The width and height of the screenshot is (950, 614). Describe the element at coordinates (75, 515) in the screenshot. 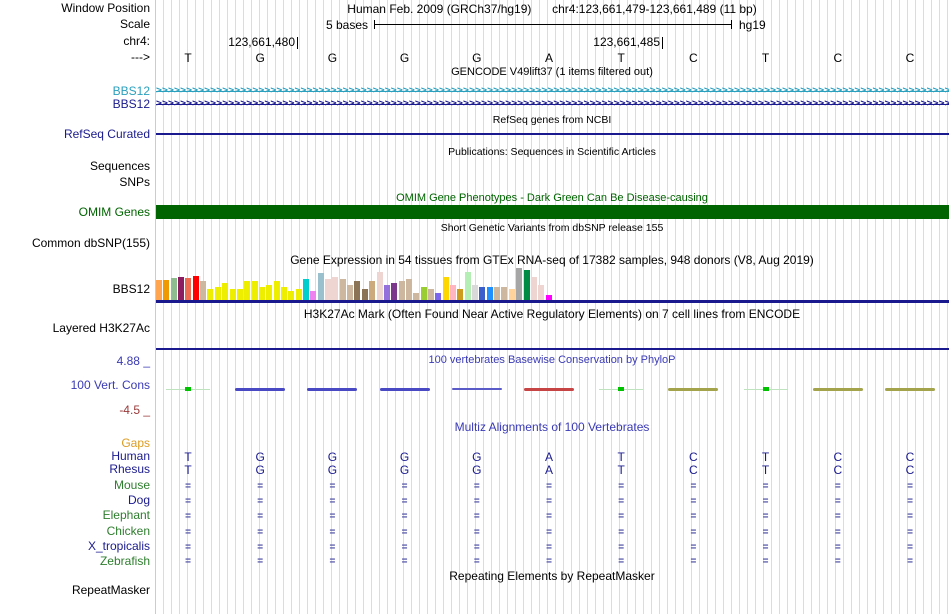

I see `multiz-species-label-elephant: Elephant` at that location.